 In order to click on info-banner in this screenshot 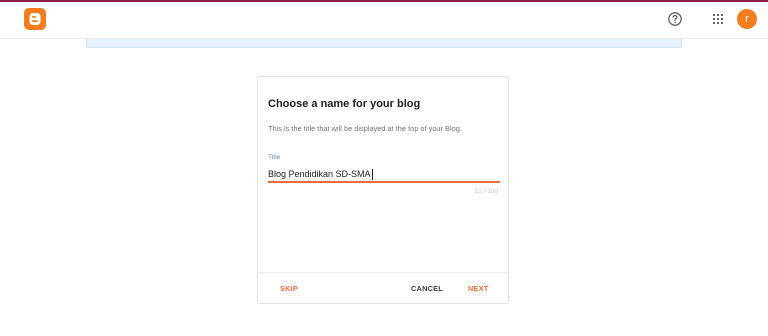, I will do `click(384, 43)`.